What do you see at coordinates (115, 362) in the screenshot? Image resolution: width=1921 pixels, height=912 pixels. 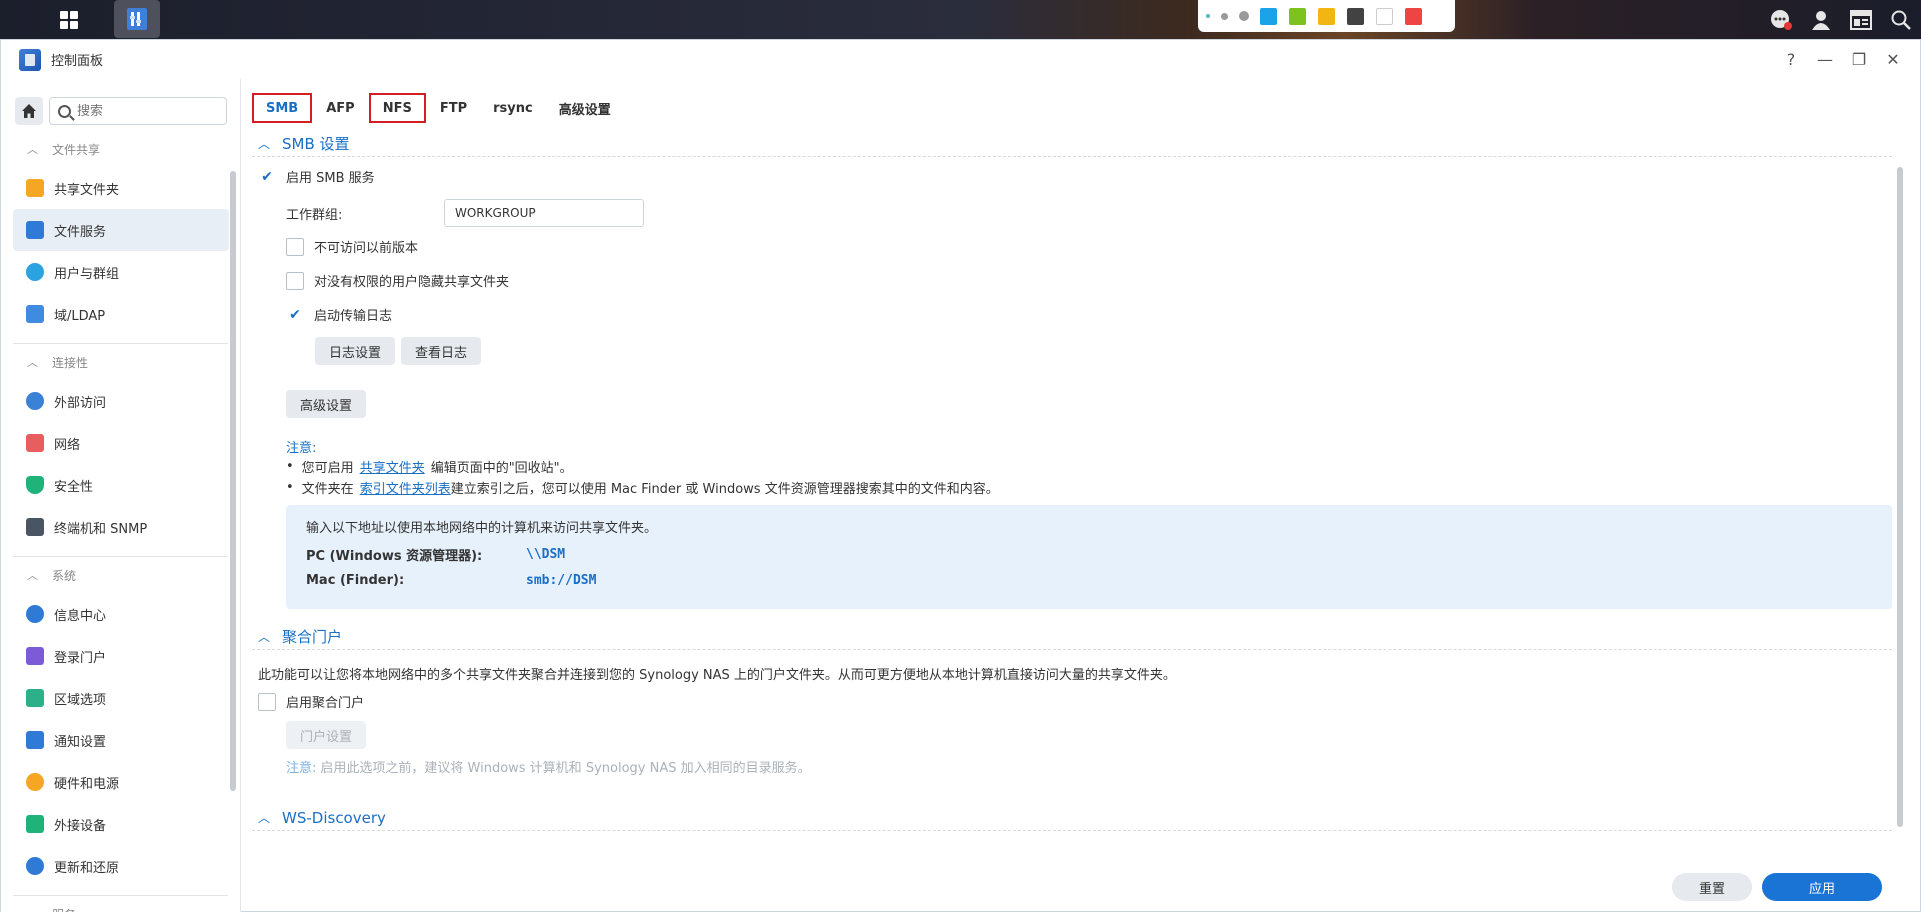 I see `sidebar-section-connectivity: ︿ 连接性` at bounding box center [115, 362].